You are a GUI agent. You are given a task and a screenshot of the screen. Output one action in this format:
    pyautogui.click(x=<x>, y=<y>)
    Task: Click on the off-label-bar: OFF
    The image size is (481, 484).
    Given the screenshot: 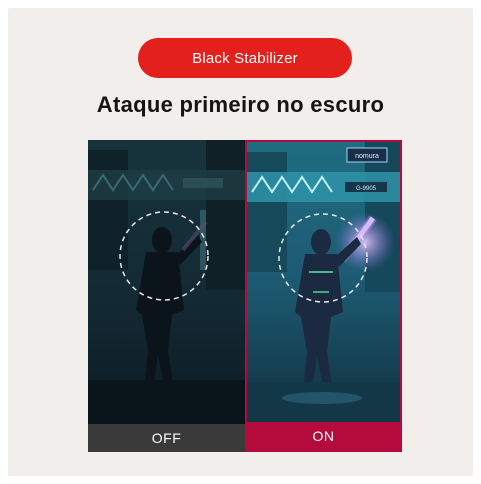 What is the action you would take?
    pyautogui.click(x=166, y=438)
    